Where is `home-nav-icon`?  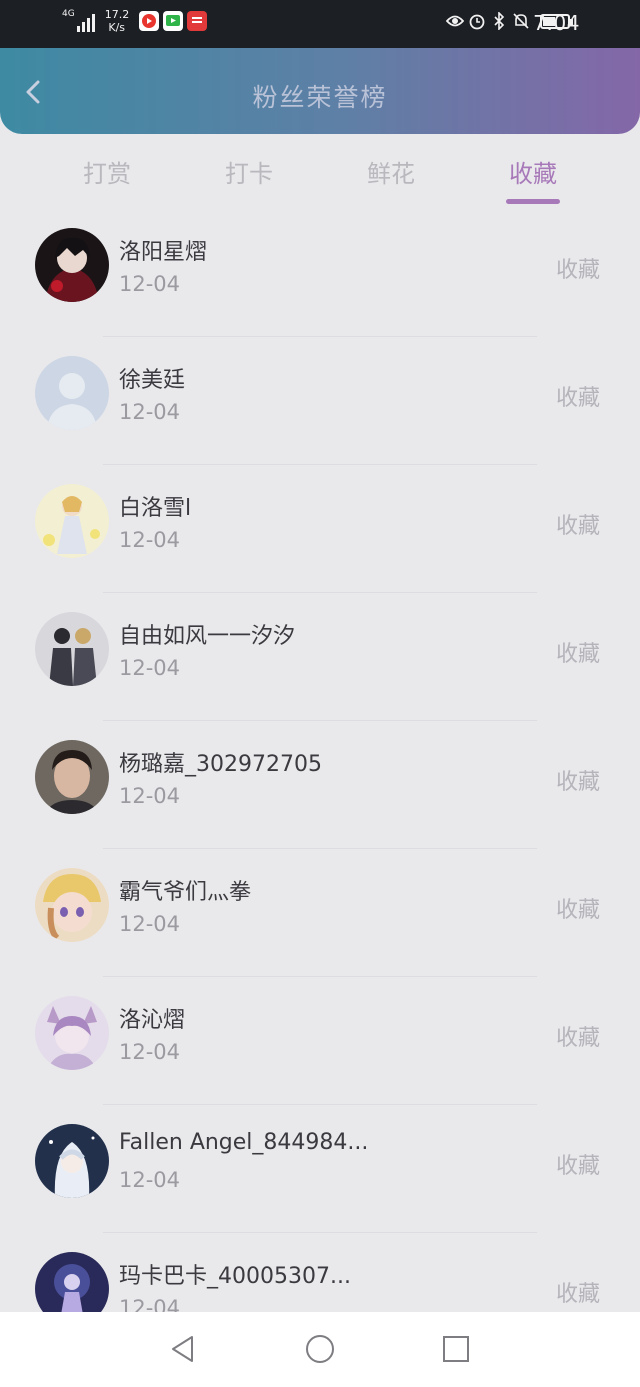
home-nav-icon is located at coordinates (320, 1349).